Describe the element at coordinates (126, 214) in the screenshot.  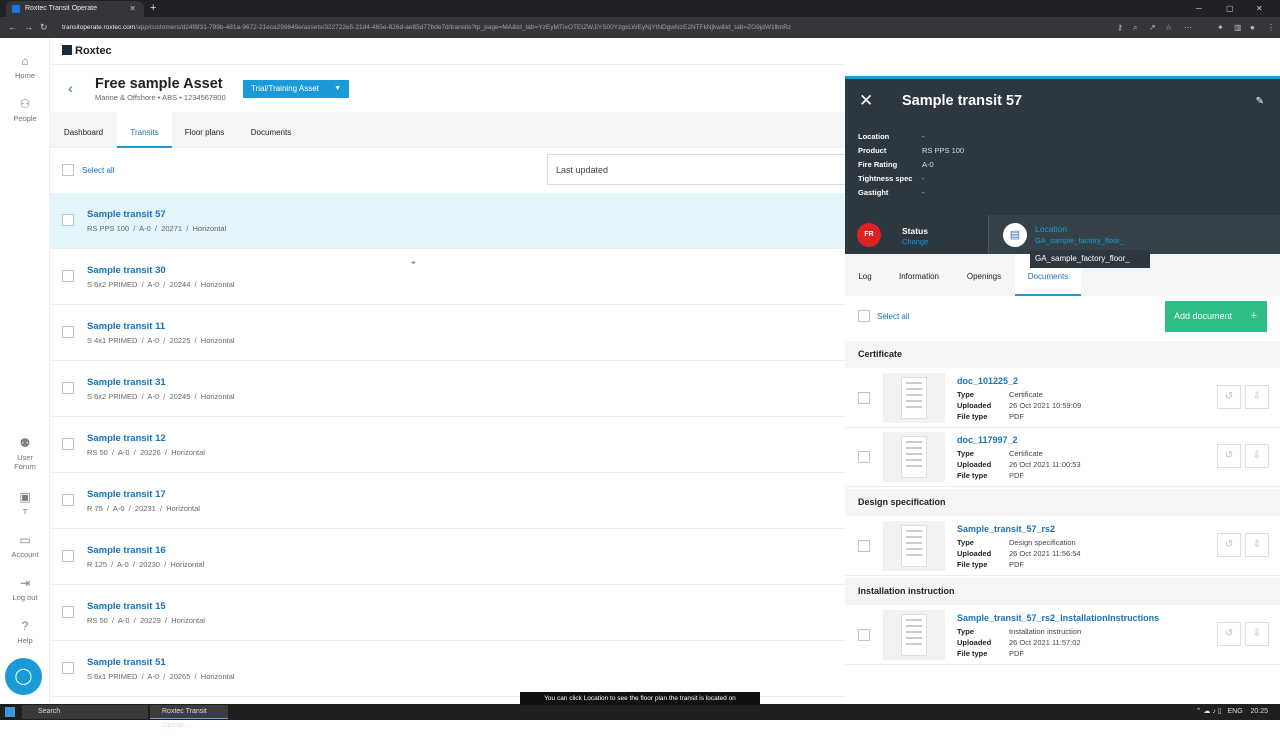
I see `transit-title: Sample transit 57` at that location.